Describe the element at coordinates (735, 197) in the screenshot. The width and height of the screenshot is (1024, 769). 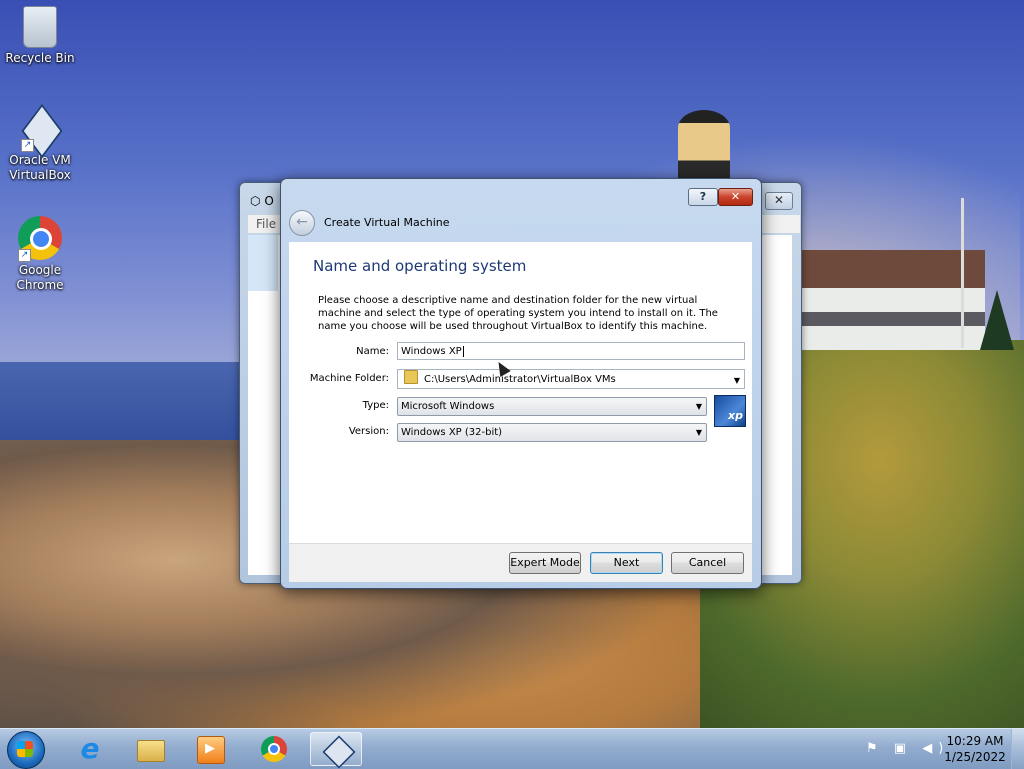
I see `close-button: ✕` at that location.